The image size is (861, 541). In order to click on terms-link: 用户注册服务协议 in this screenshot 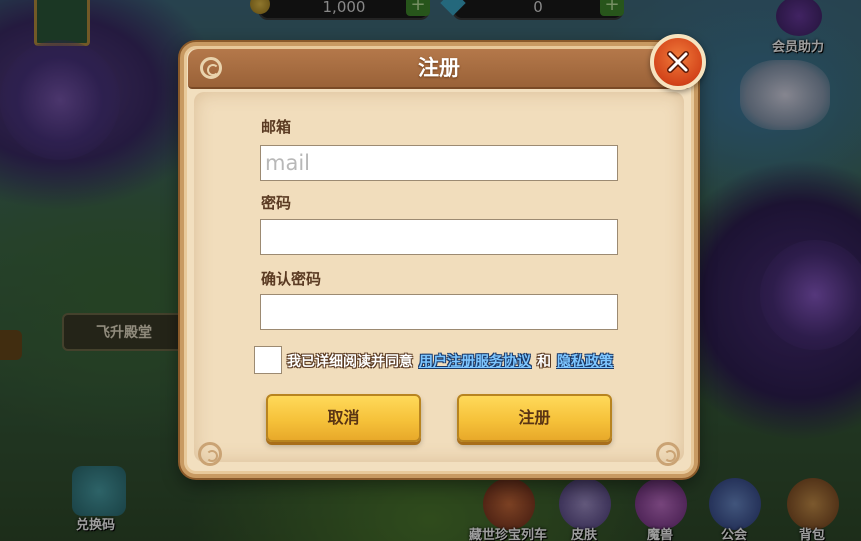, I will do `click(475, 361)`.